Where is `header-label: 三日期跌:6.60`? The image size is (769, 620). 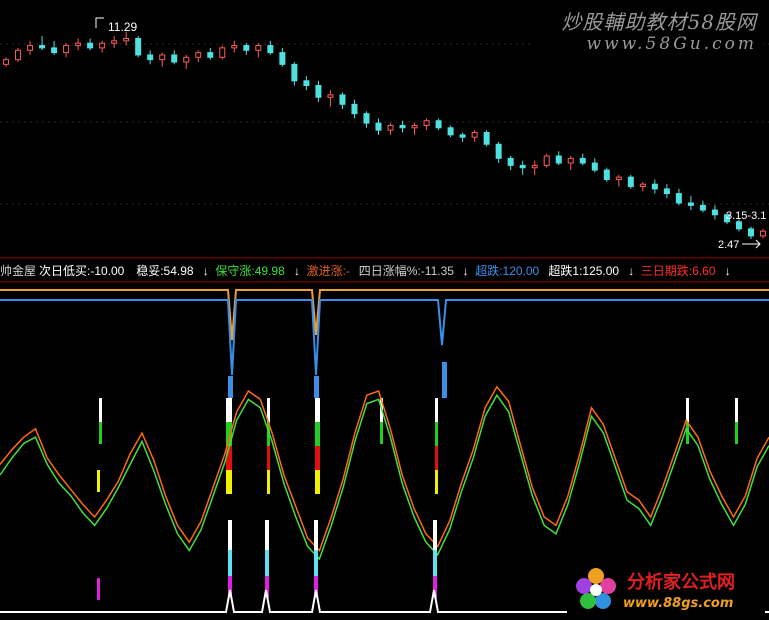
header-label: 三日期跌:6.60 is located at coordinates (678, 270).